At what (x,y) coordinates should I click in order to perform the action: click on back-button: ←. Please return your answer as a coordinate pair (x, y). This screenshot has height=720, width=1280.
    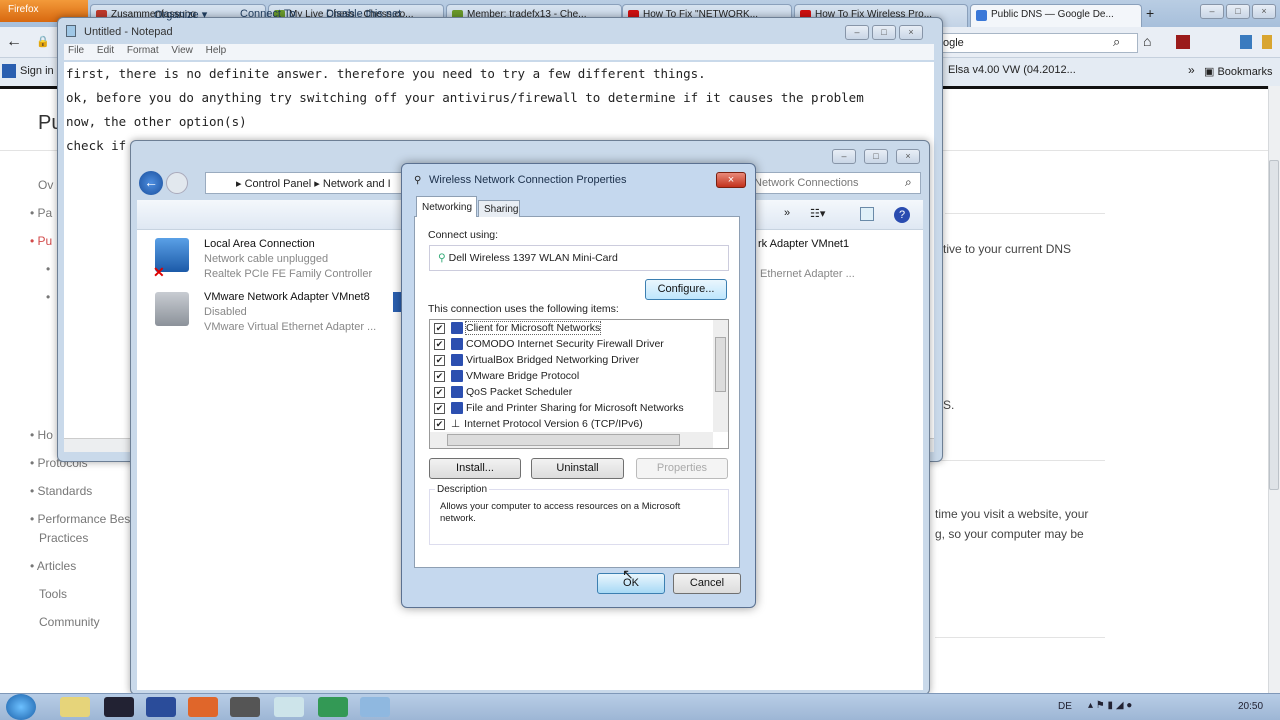
    Looking at the image, I should click on (151, 183).